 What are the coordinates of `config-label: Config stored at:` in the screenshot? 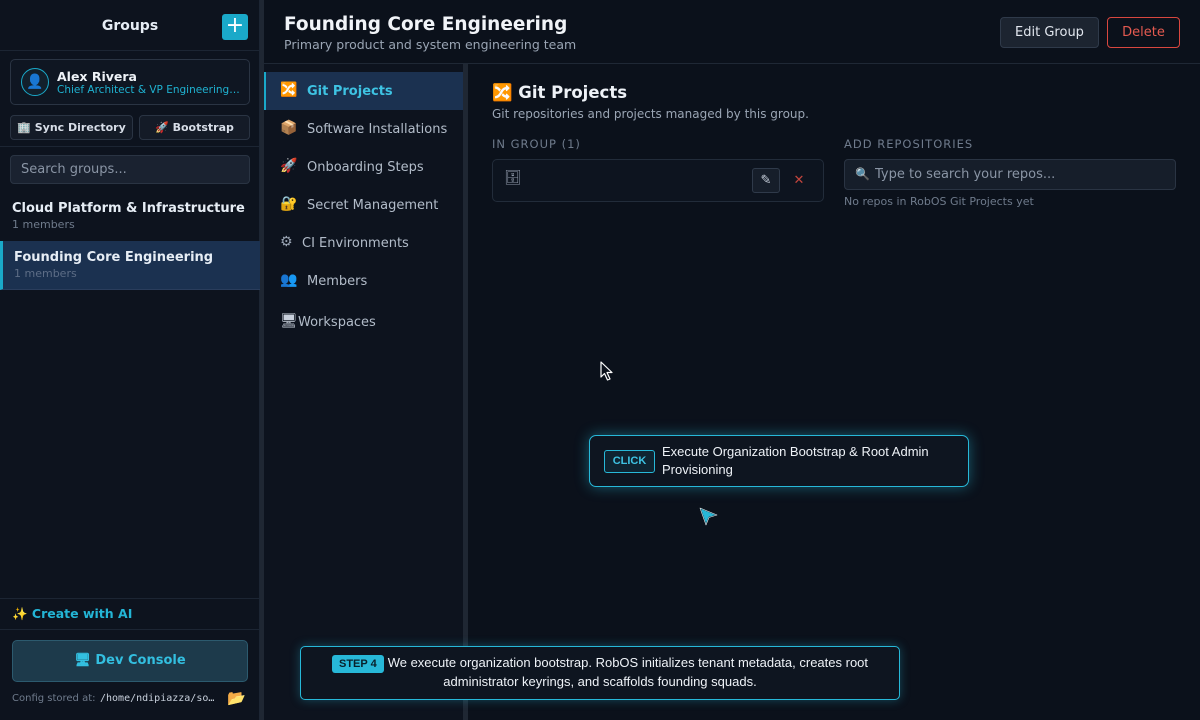 It's located at (54, 698).